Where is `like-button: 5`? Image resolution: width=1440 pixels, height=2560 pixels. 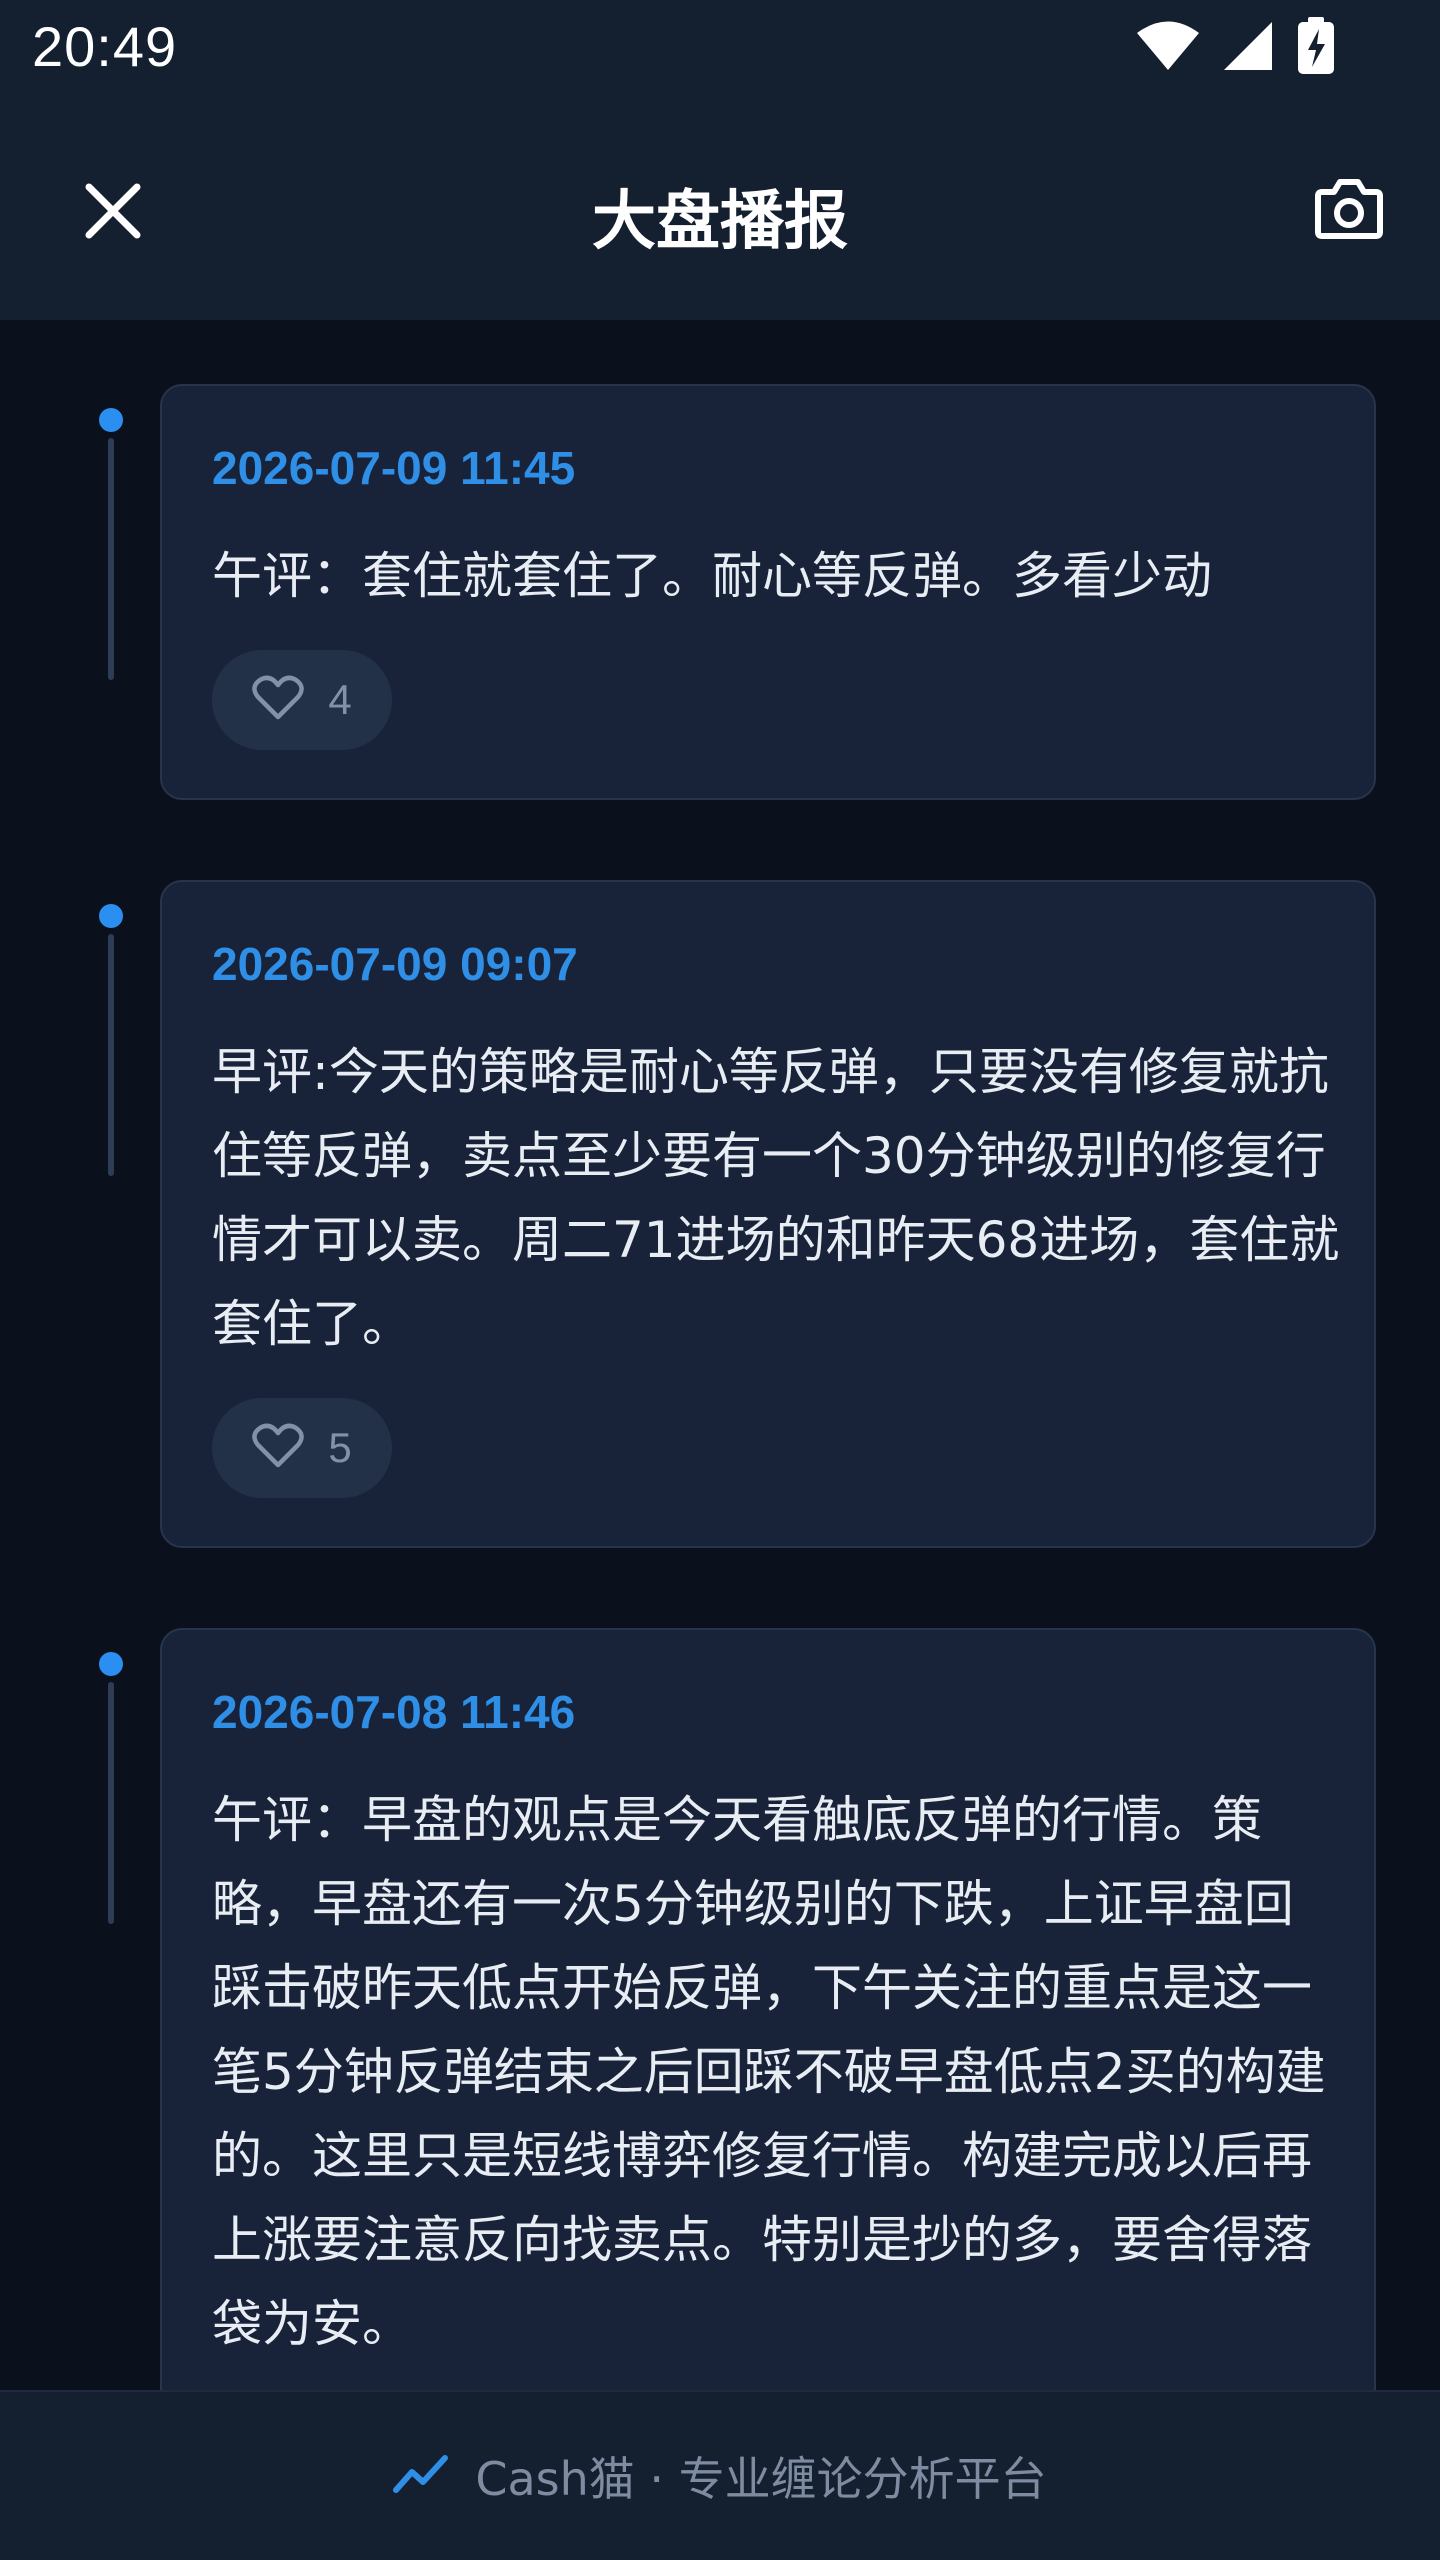
like-button: 5 is located at coordinates (302, 1448).